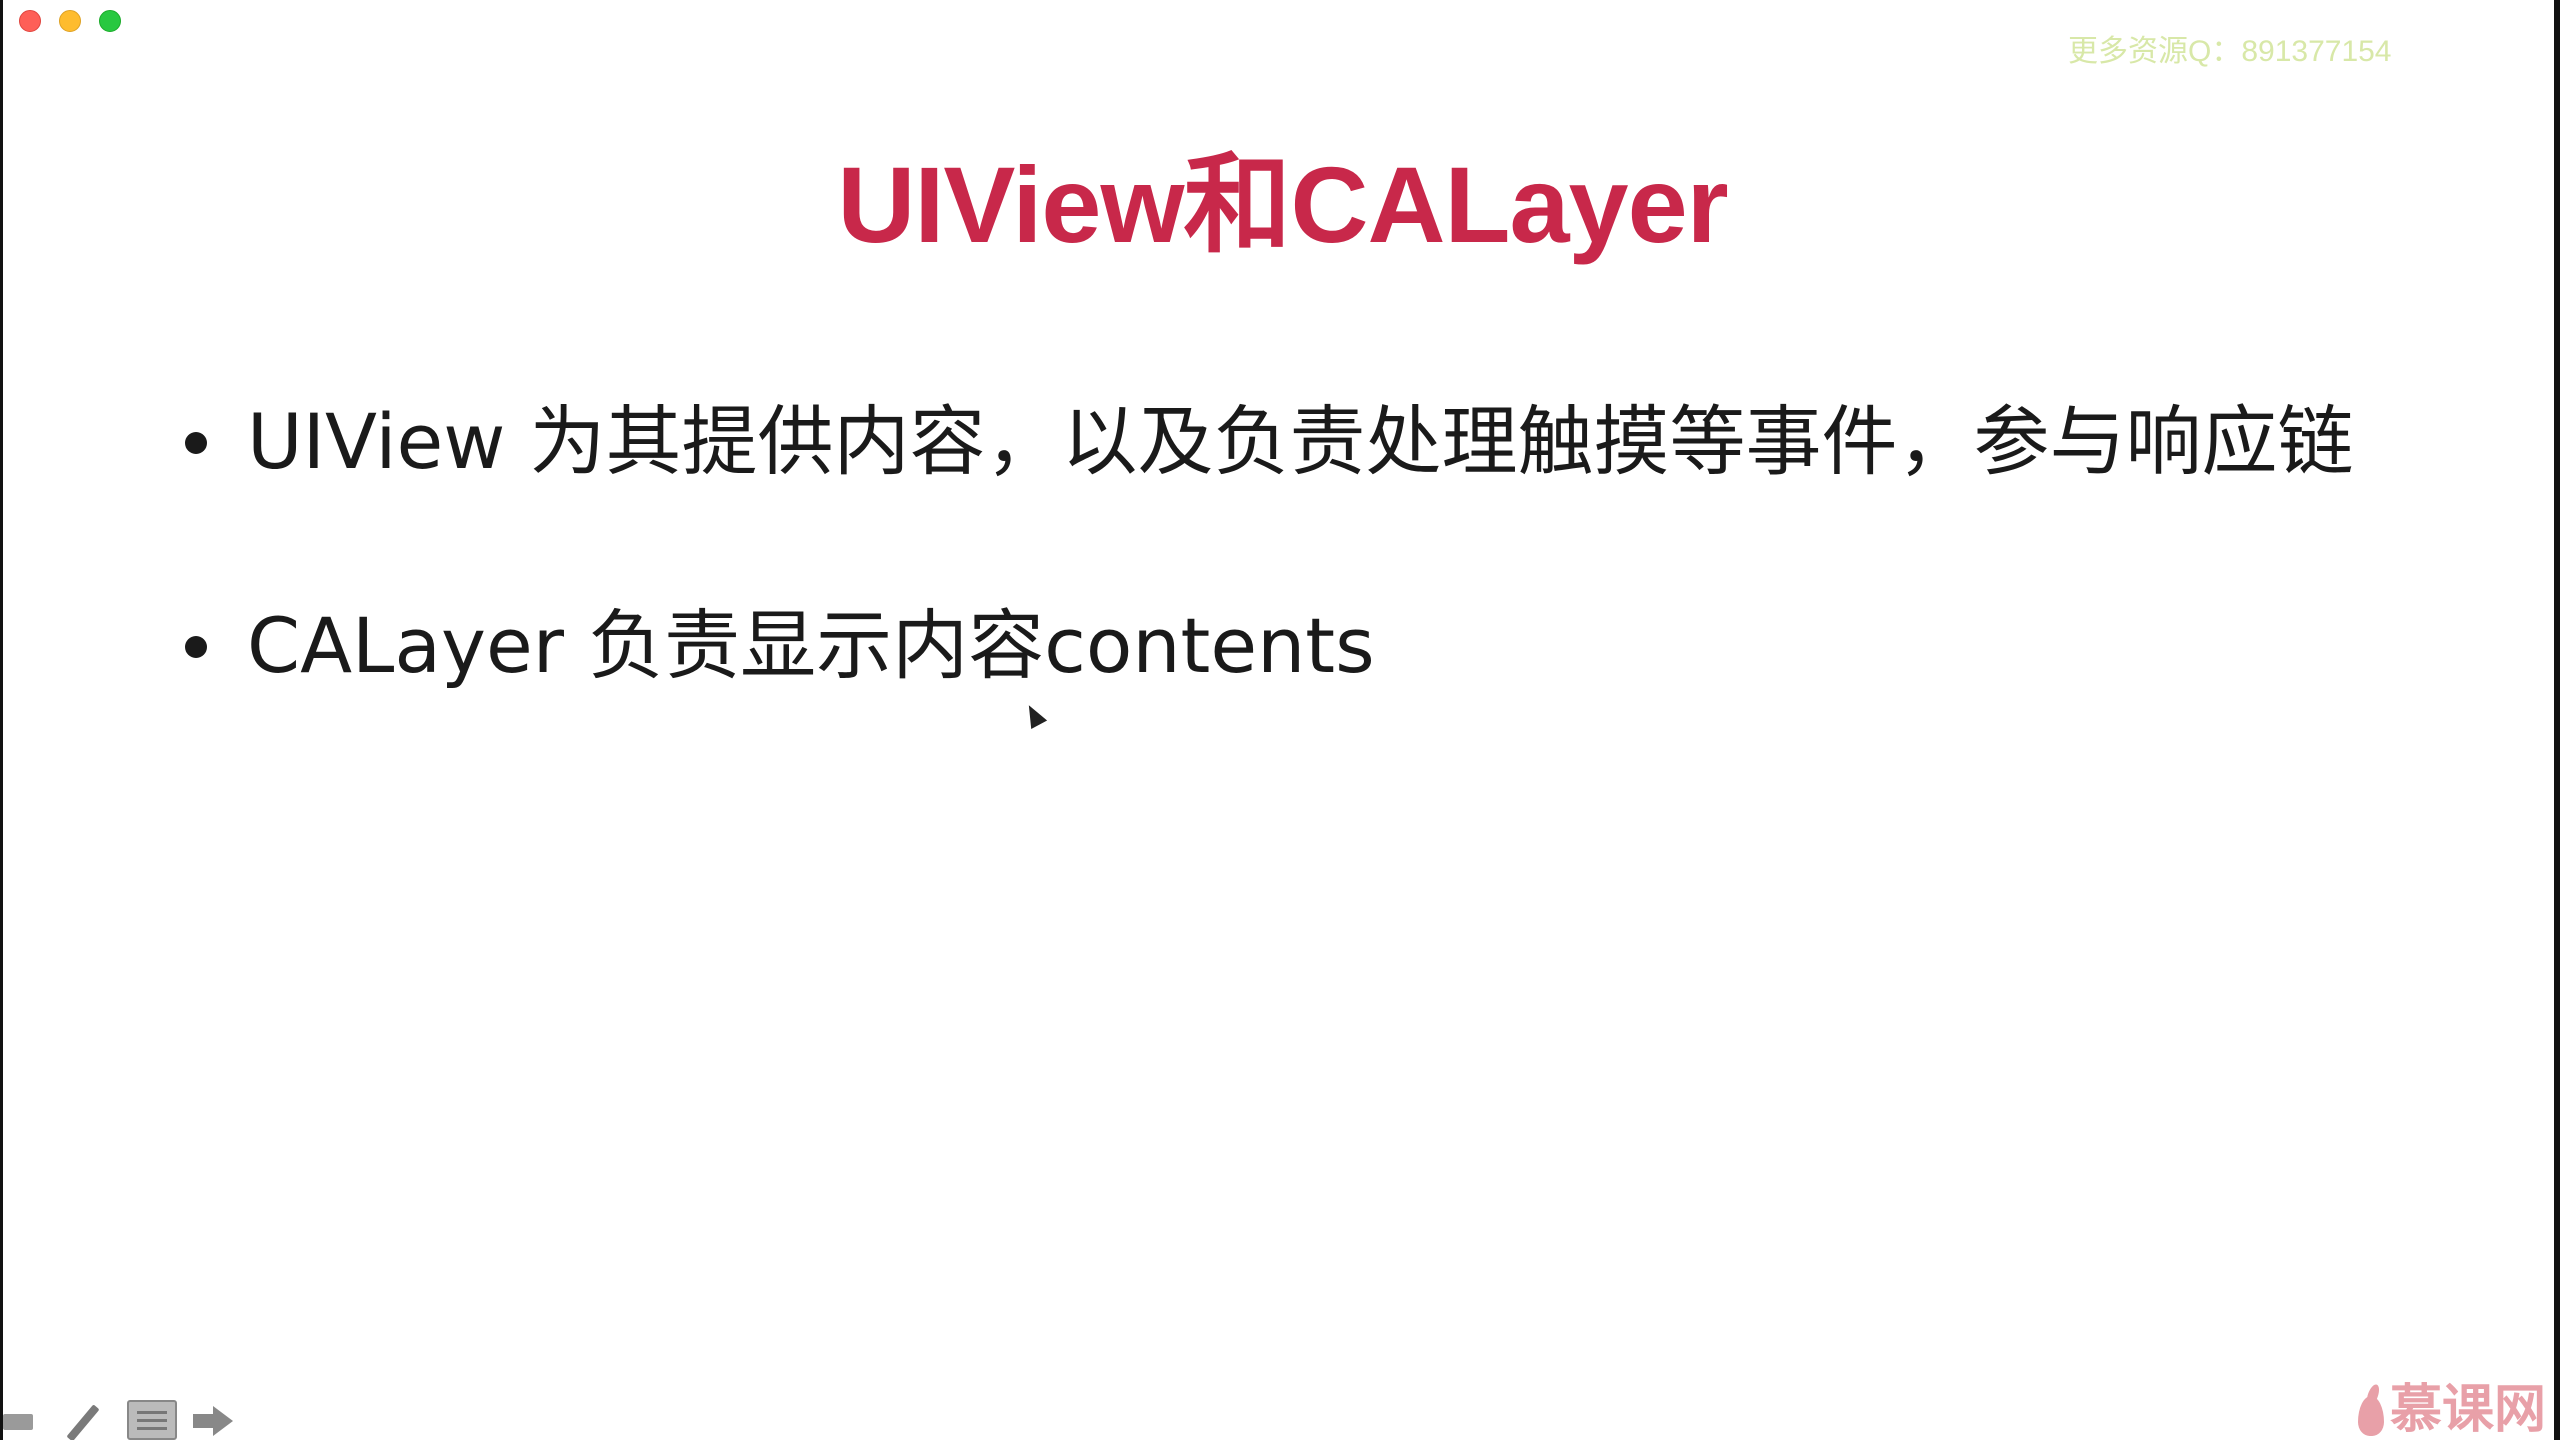 The image size is (2560, 1440). Describe the element at coordinates (2371, 1410) in the screenshot. I see `flame-logo-icon` at that location.